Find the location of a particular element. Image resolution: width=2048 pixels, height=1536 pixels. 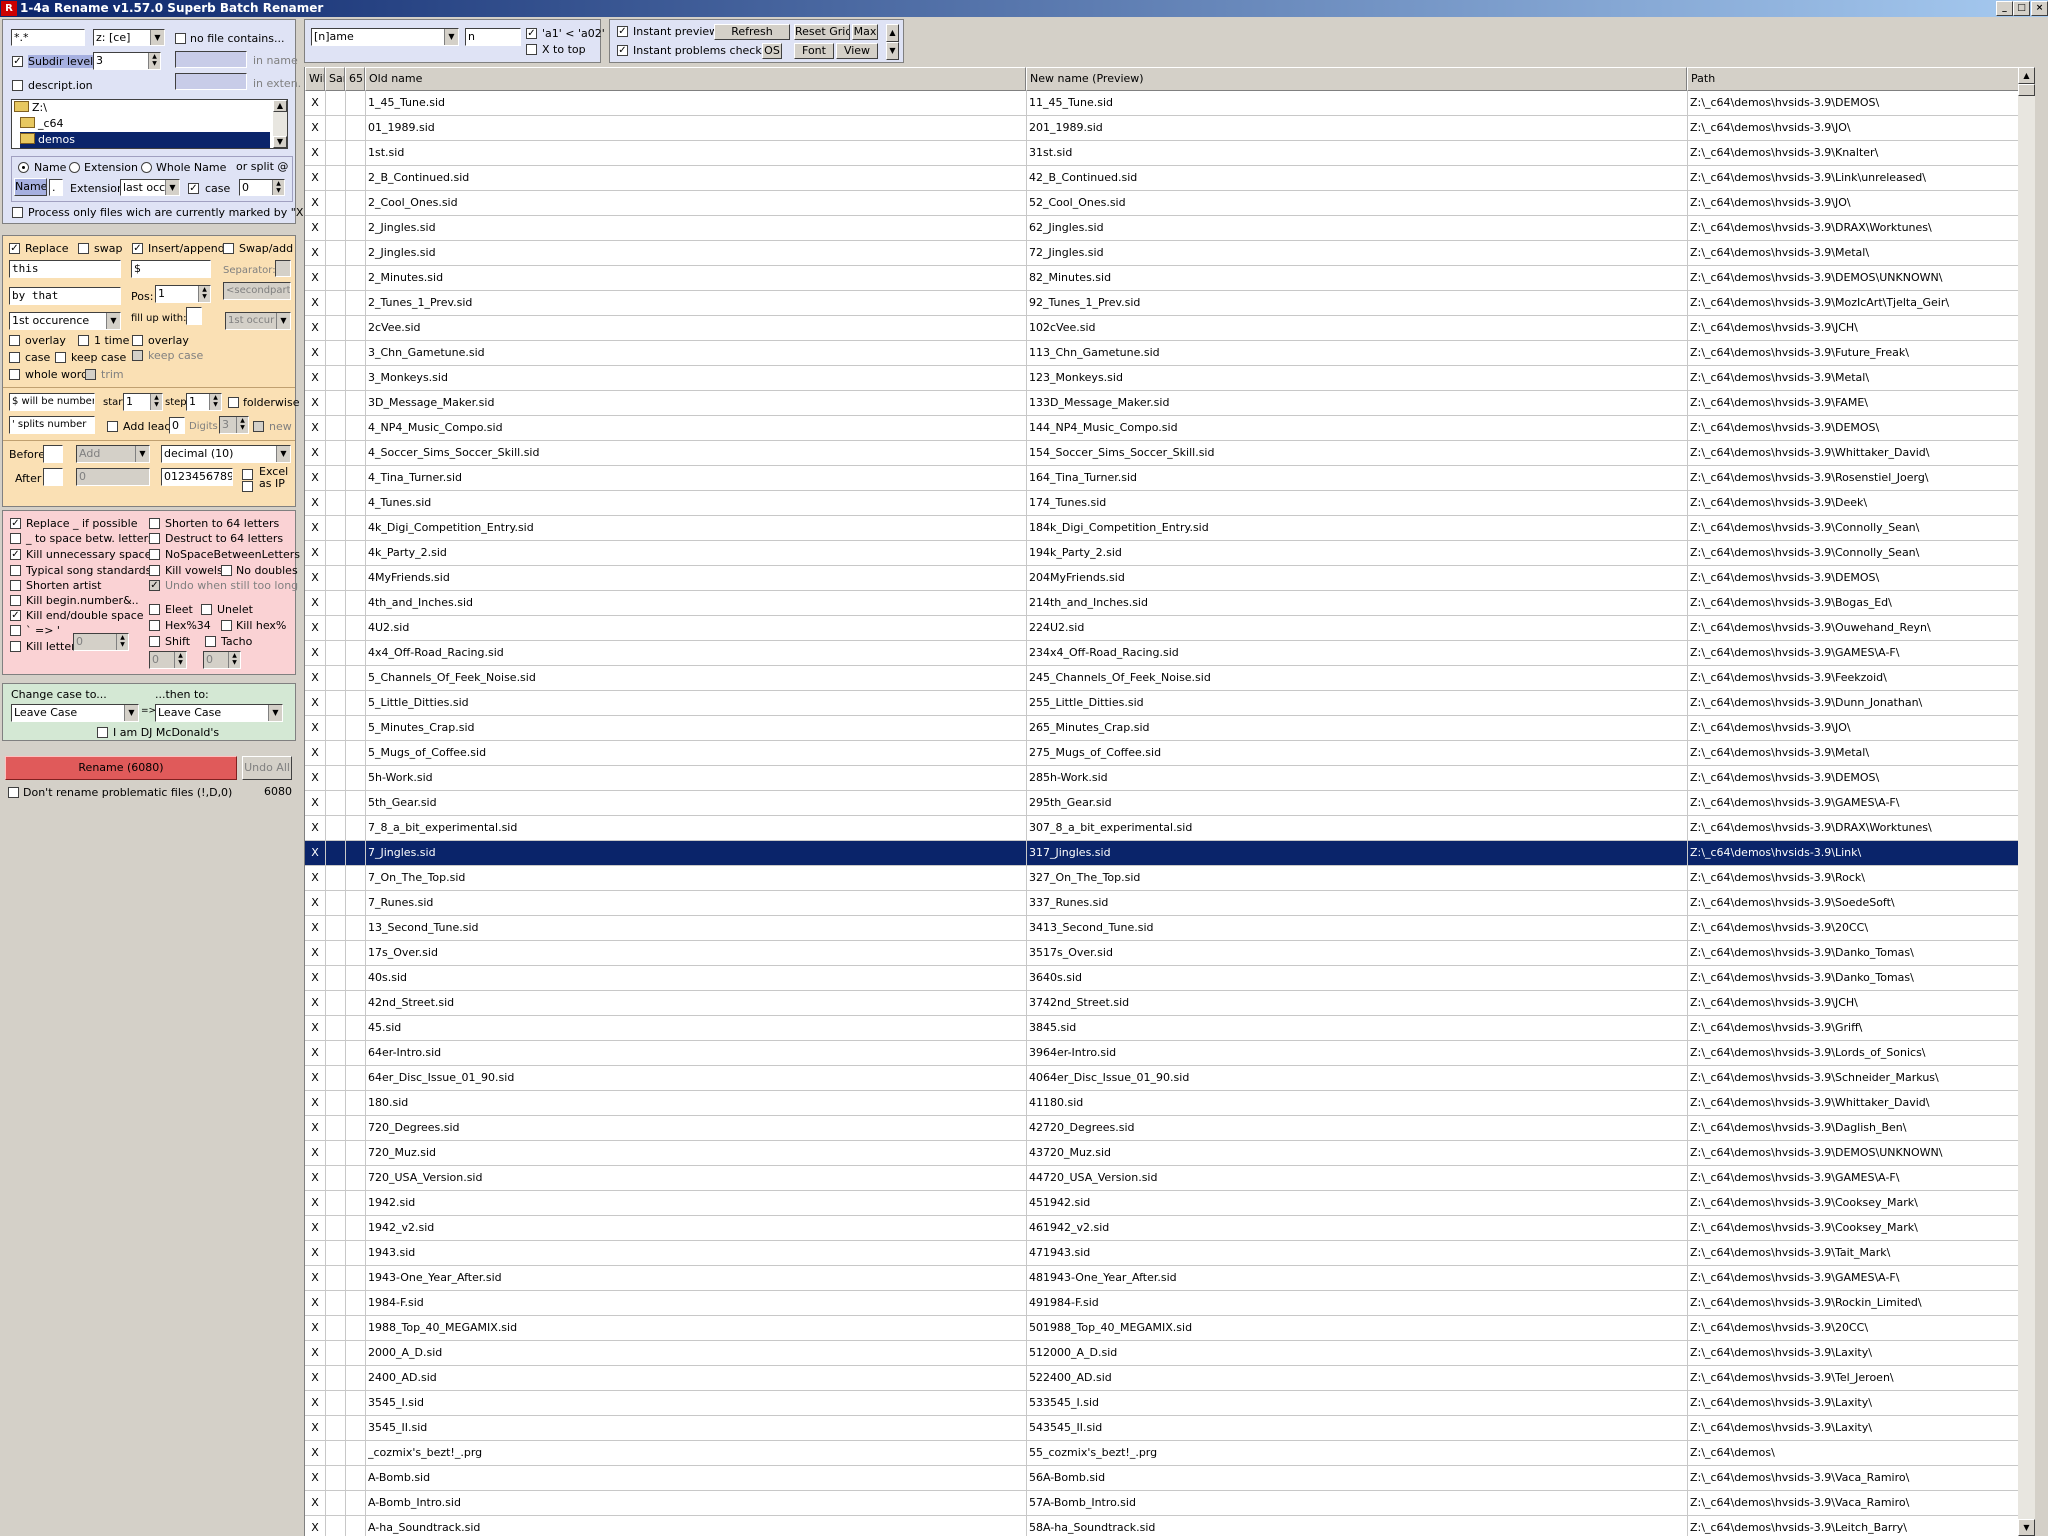

new-name-cell: 327_On_The_Top.sid is located at coordinates (1356, 878).